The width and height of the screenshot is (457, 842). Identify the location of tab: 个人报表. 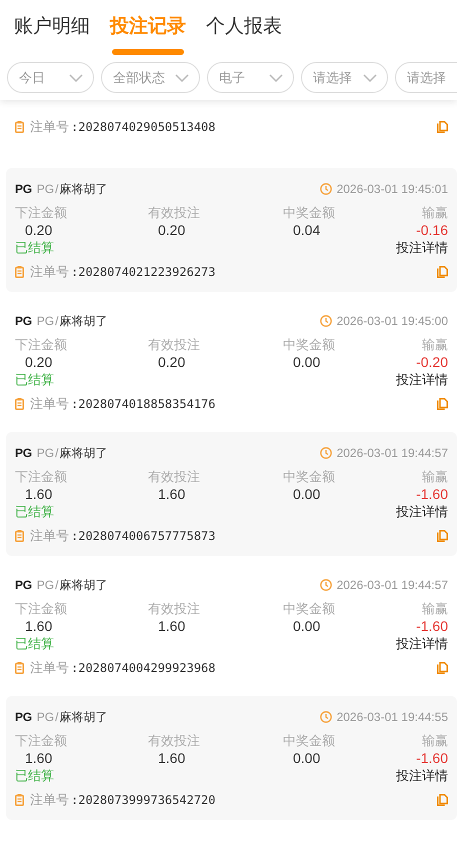
(244, 27).